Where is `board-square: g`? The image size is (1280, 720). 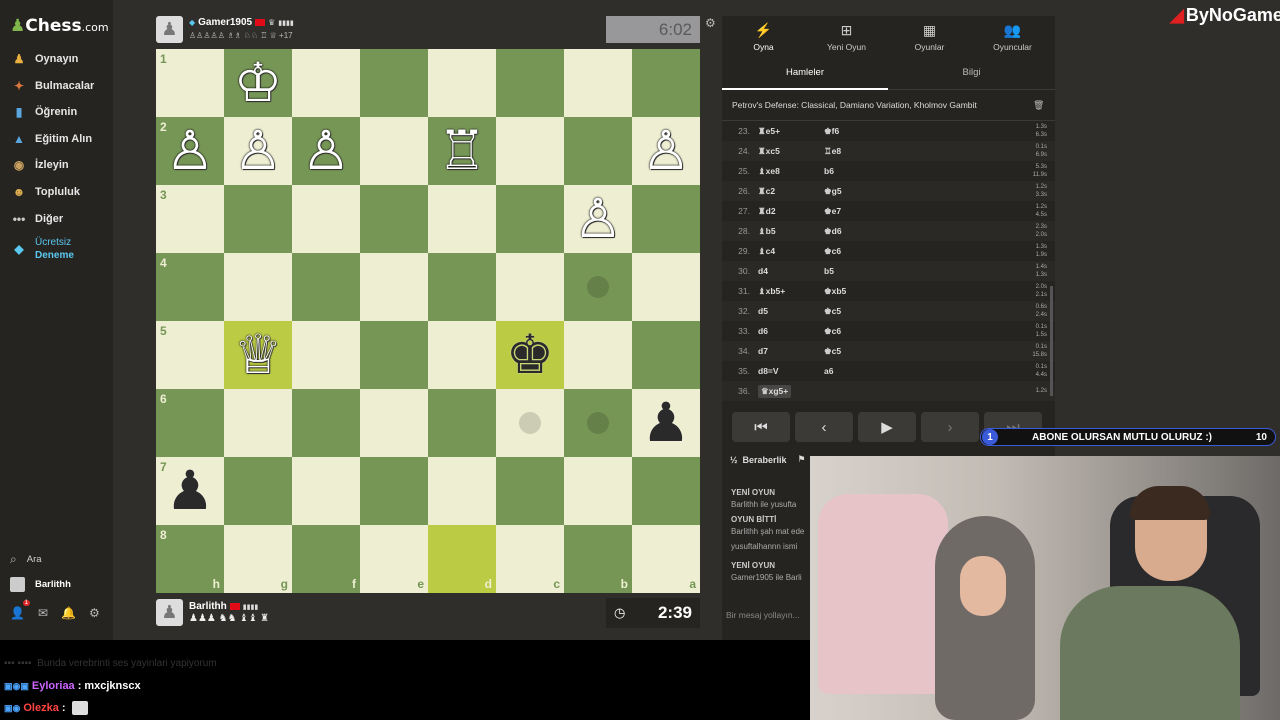 board-square: g is located at coordinates (258, 559).